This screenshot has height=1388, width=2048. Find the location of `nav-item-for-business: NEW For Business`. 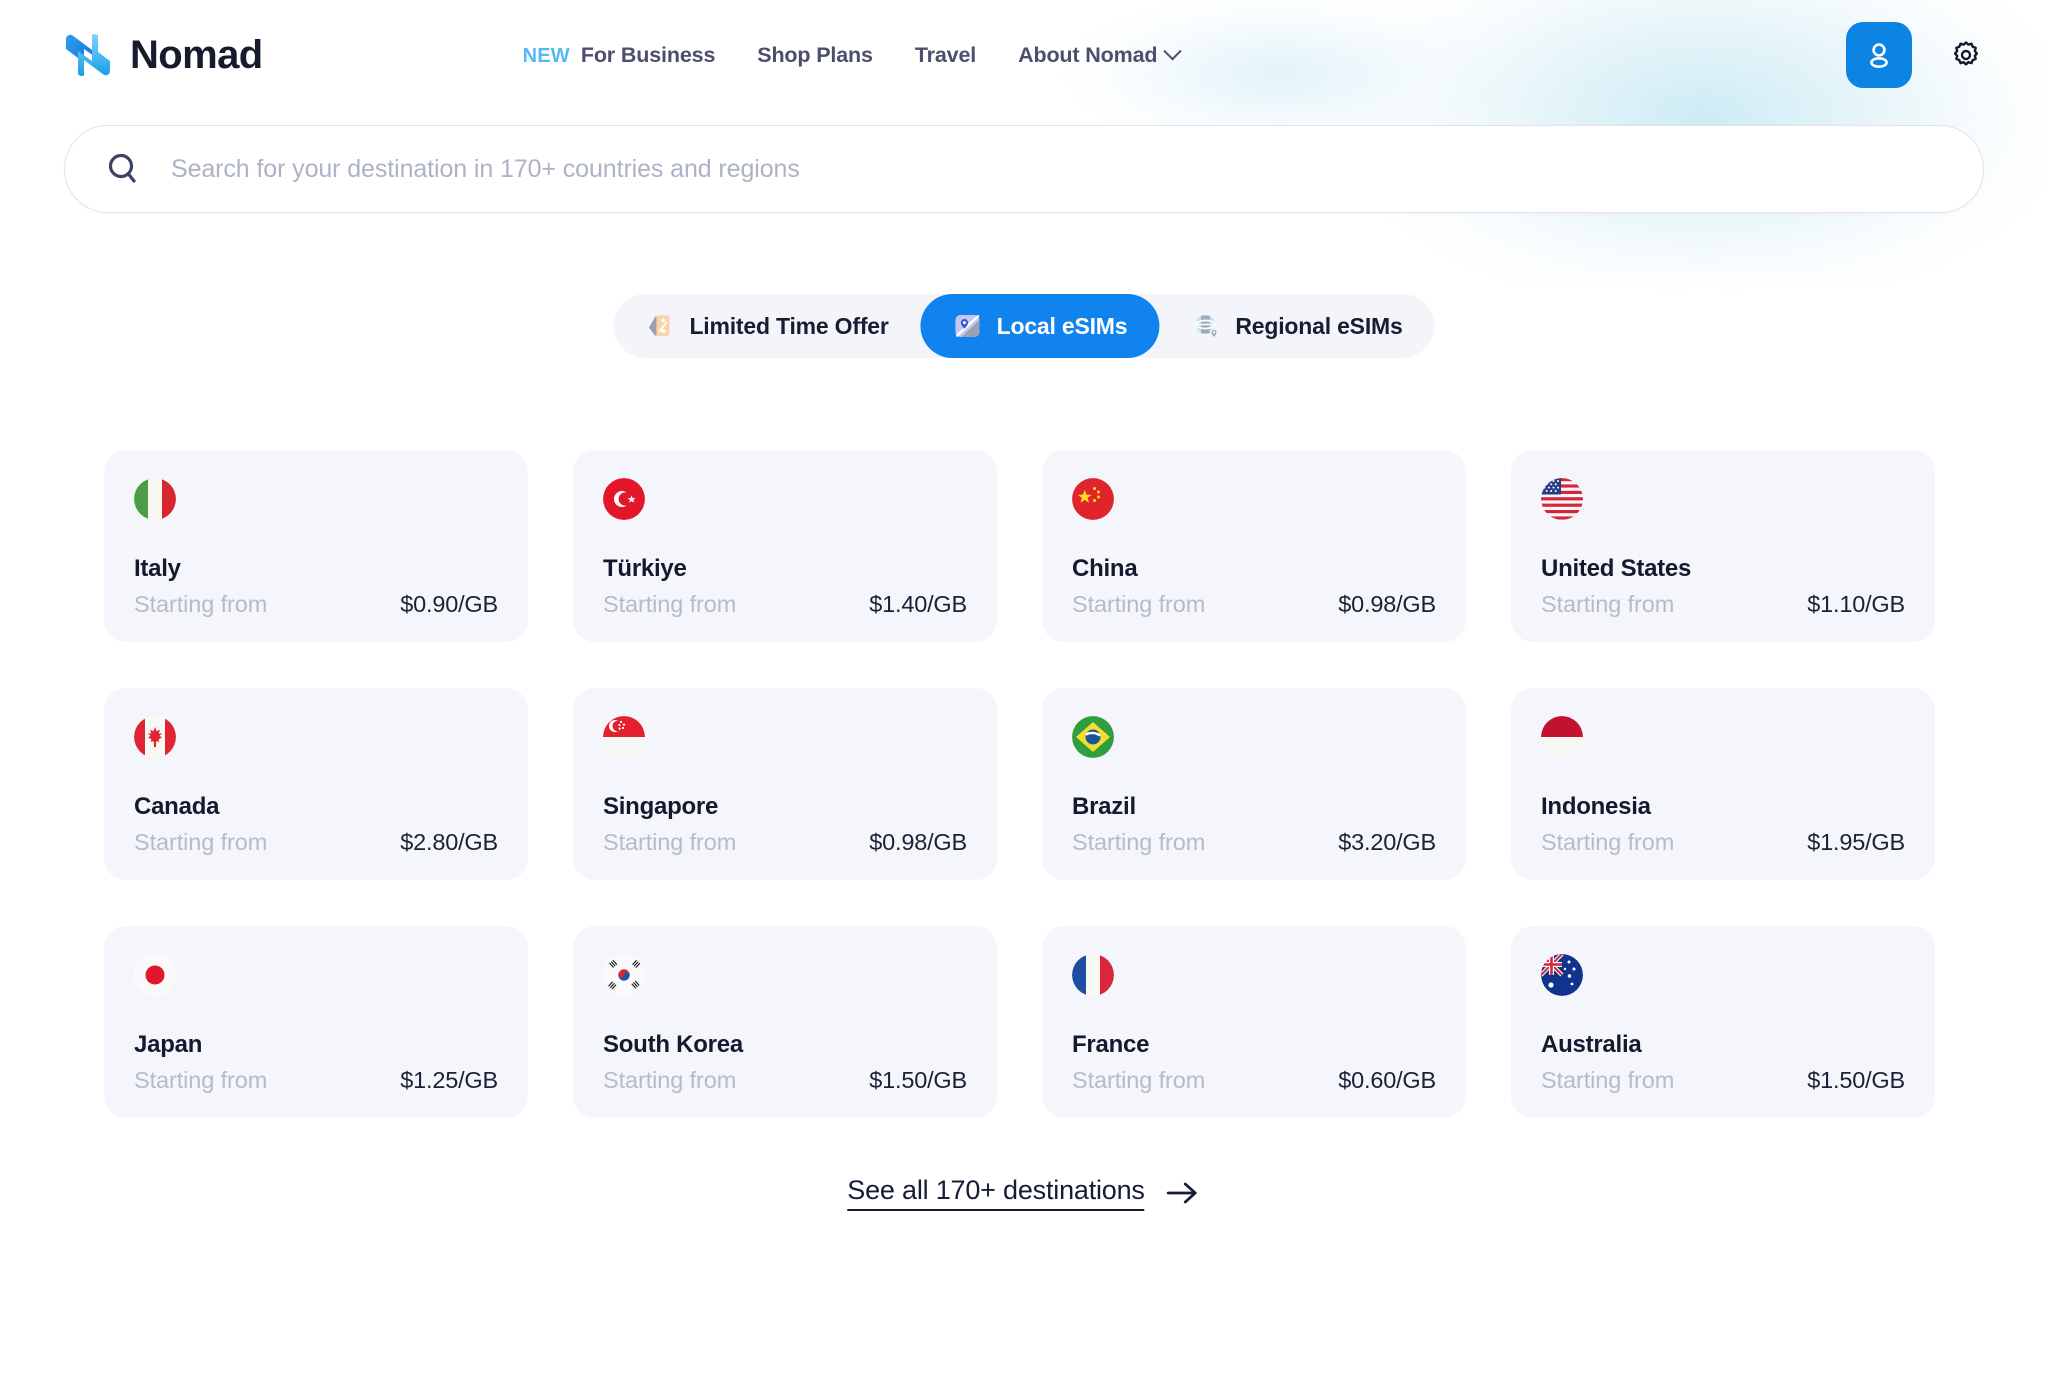

nav-item-for-business: NEW For Business is located at coordinates (619, 55).